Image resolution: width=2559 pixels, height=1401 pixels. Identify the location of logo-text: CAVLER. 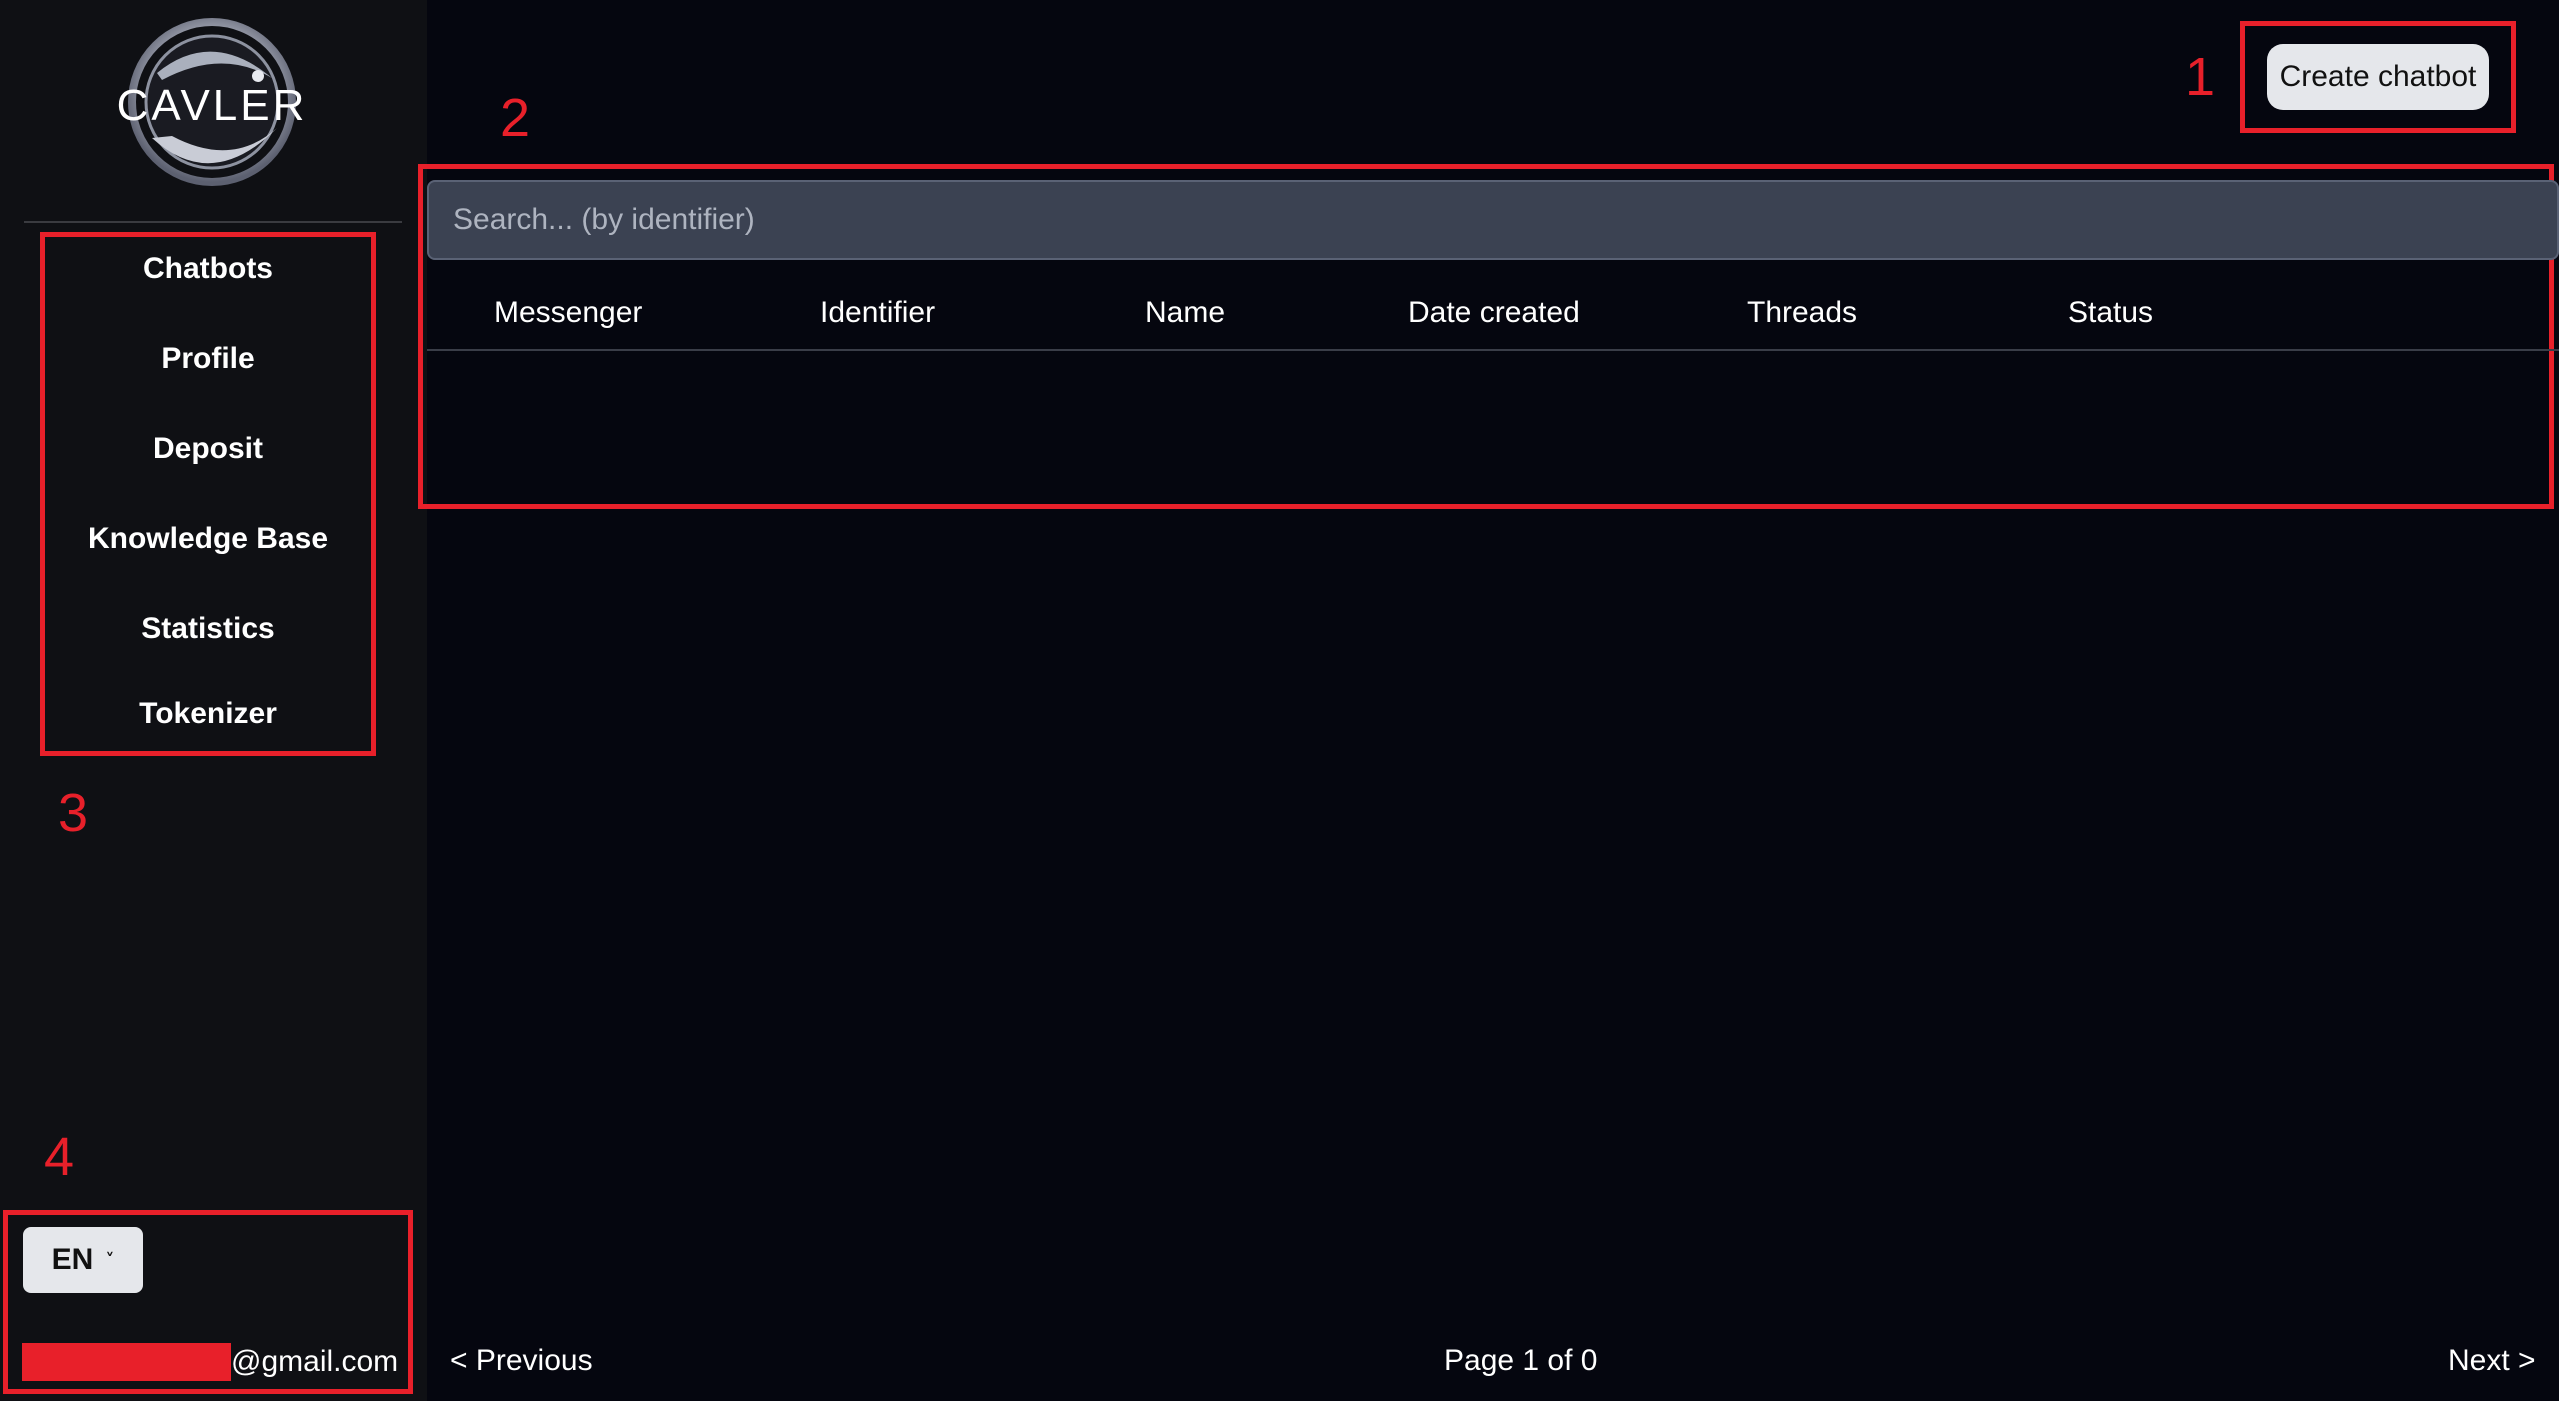
(212, 105).